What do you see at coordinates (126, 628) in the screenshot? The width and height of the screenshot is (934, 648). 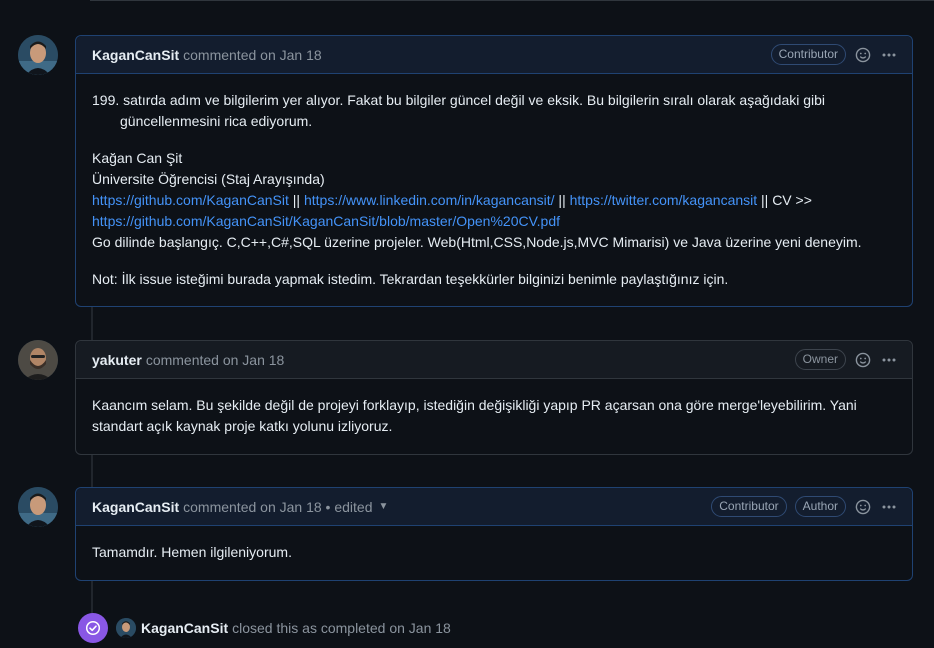 I see `avatar-kagancansit-small` at bounding box center [126, 628].